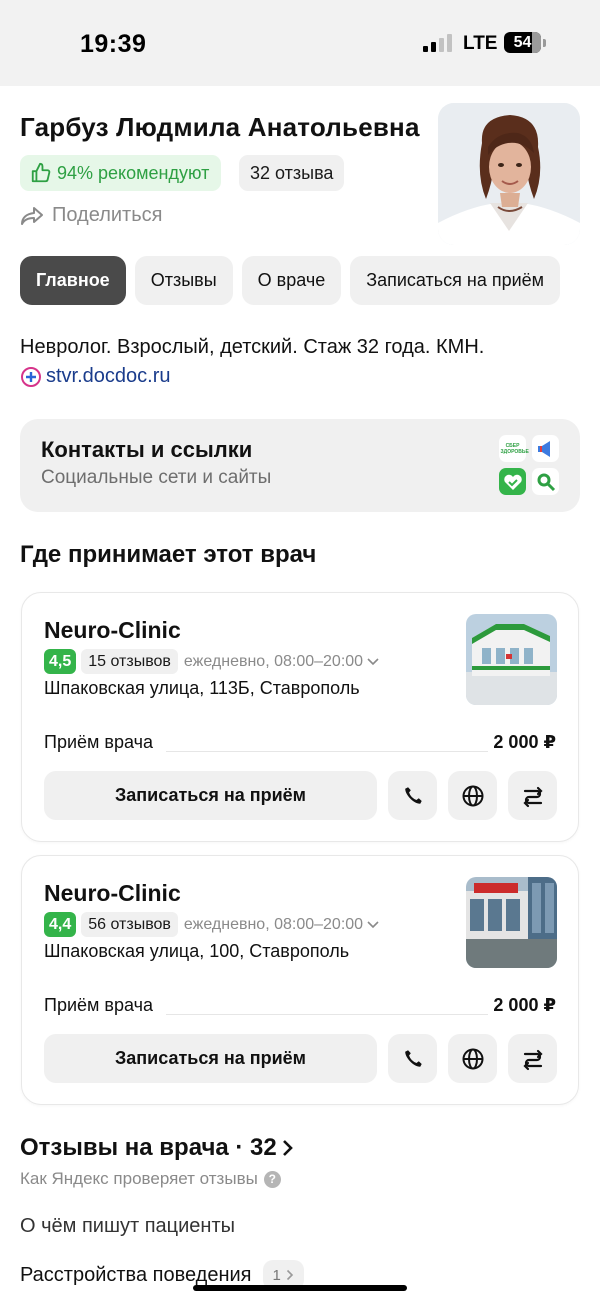  Describe the element at coordinates (197, 951) in the screenshot. I see `clinic-address: Шпаковская улица, 100, Ставрополь` at that location.